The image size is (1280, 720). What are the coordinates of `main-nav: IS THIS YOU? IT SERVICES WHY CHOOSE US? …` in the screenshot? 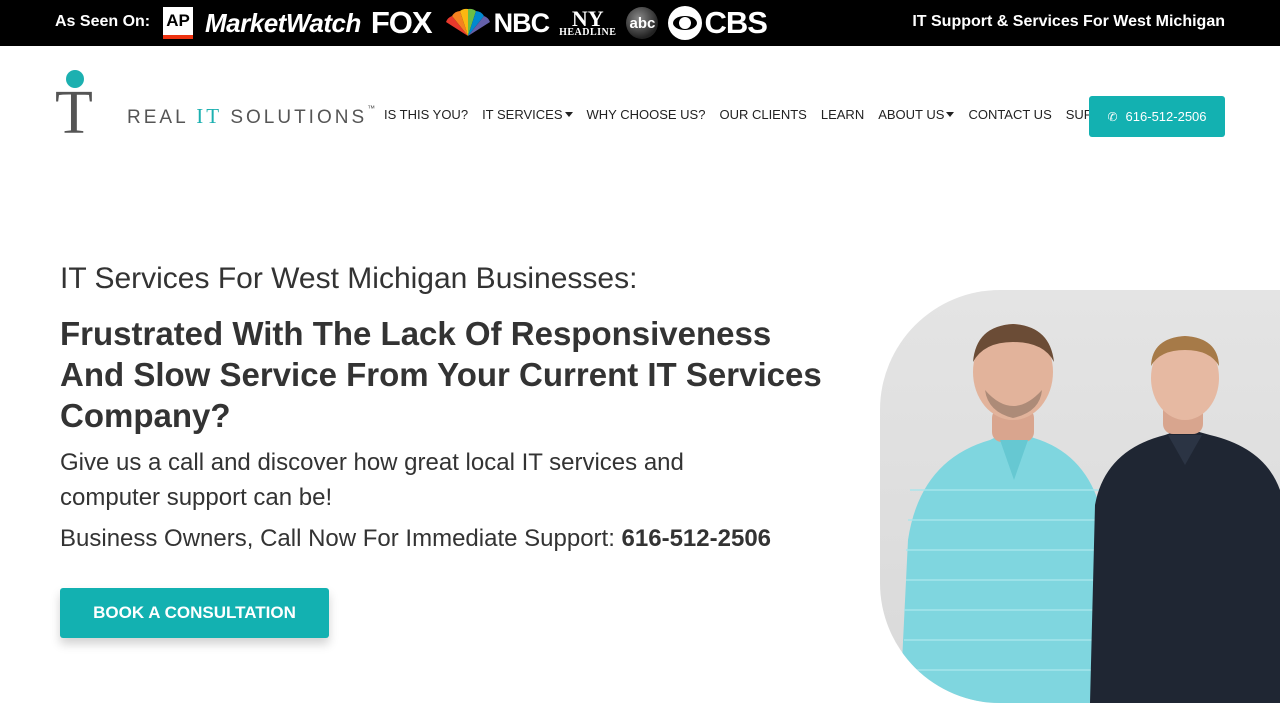 It's located at (768, 114).